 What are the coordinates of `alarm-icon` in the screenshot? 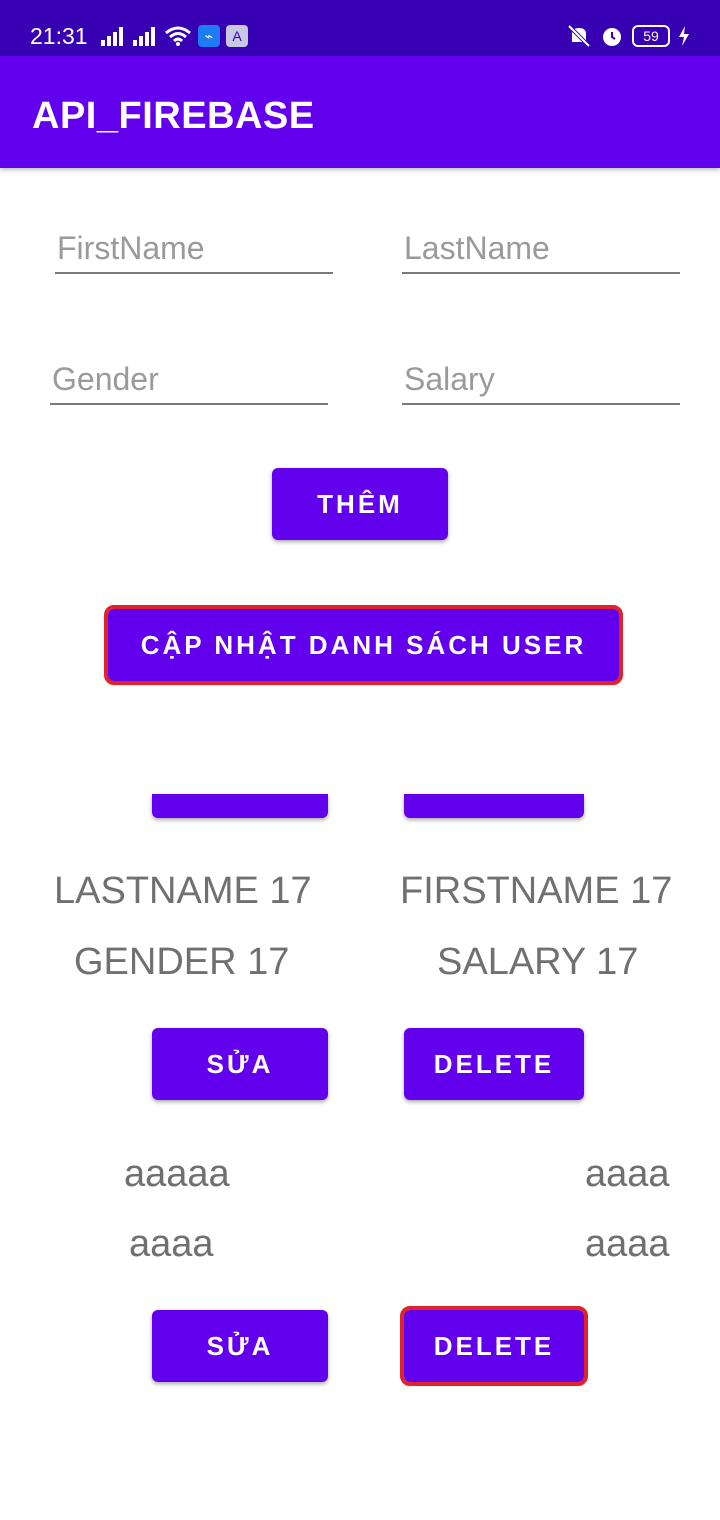 It's located at (612, 37).